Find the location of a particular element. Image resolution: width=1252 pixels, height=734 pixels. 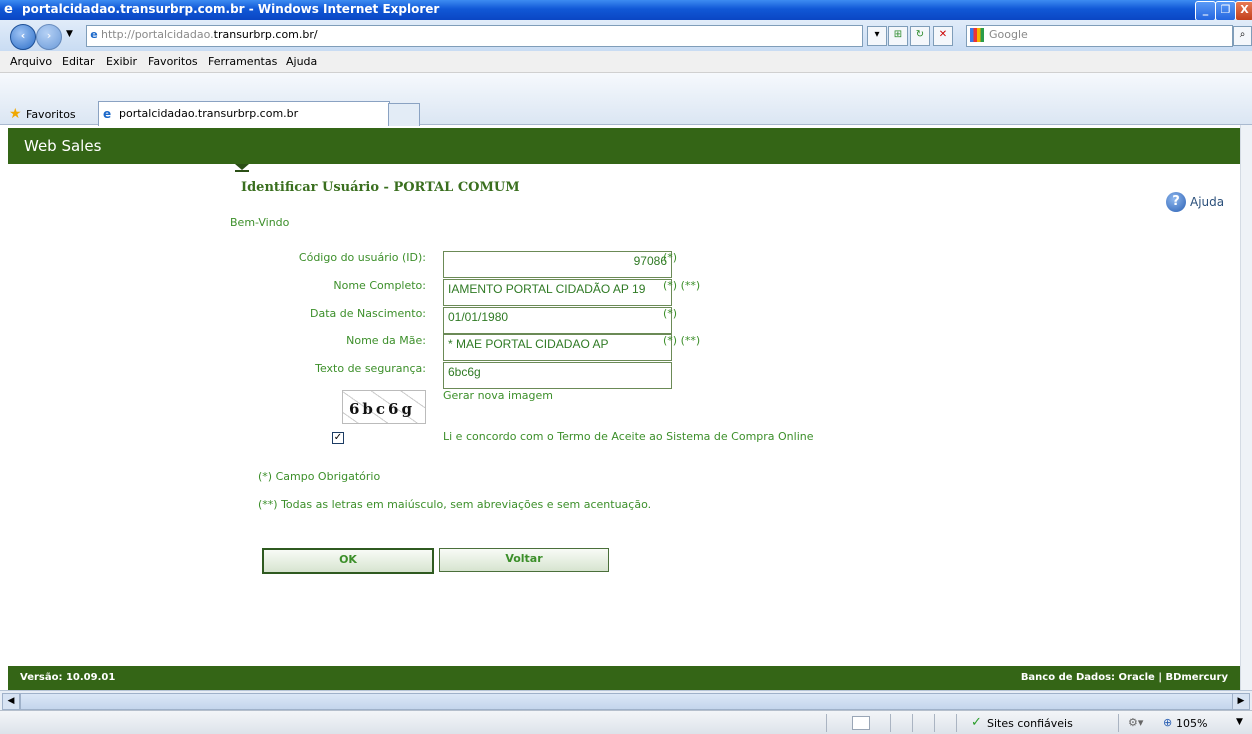

menu-ajuda: Ajuda is located at coordinates (301, 61).